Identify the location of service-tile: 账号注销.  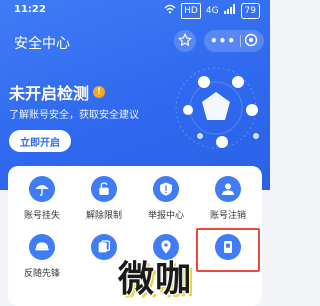
(228, 198).